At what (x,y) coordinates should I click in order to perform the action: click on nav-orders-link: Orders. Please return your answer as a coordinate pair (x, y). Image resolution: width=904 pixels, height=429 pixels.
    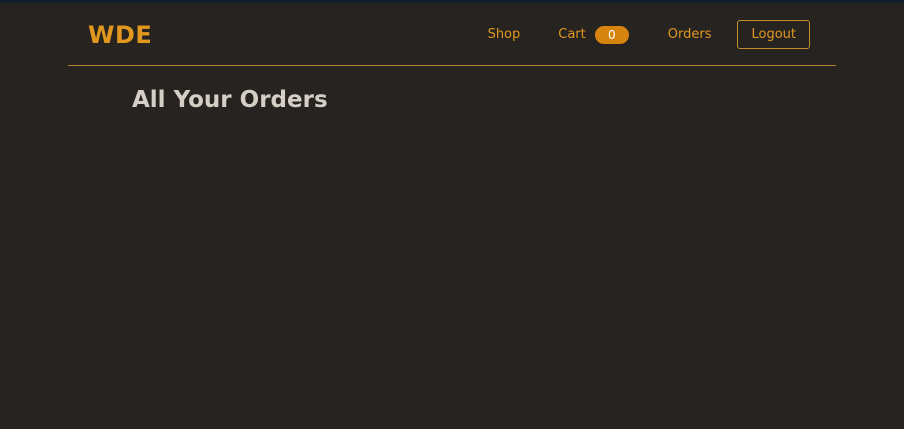
    Looking at the image, I should click on (690, 34).